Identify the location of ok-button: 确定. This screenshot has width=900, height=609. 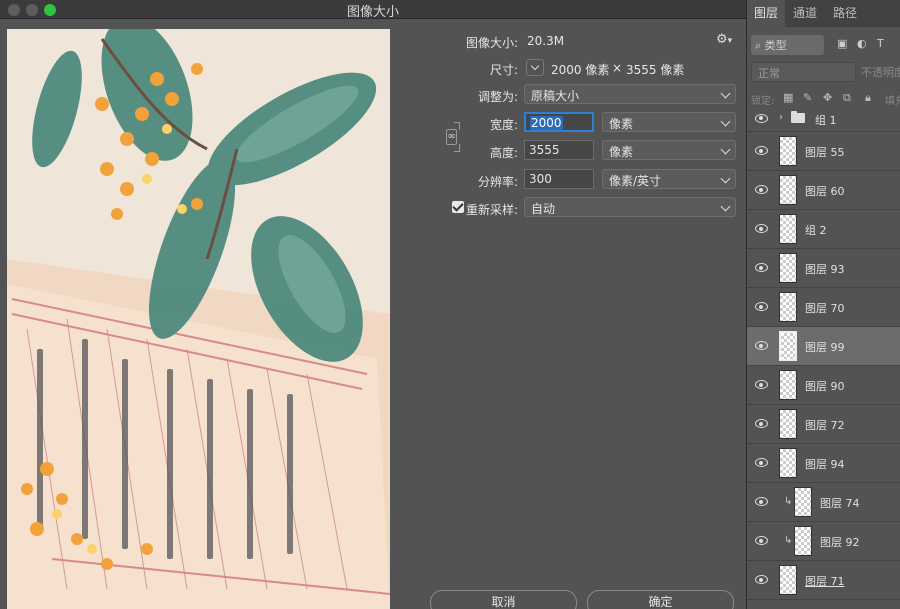
(660, 599).